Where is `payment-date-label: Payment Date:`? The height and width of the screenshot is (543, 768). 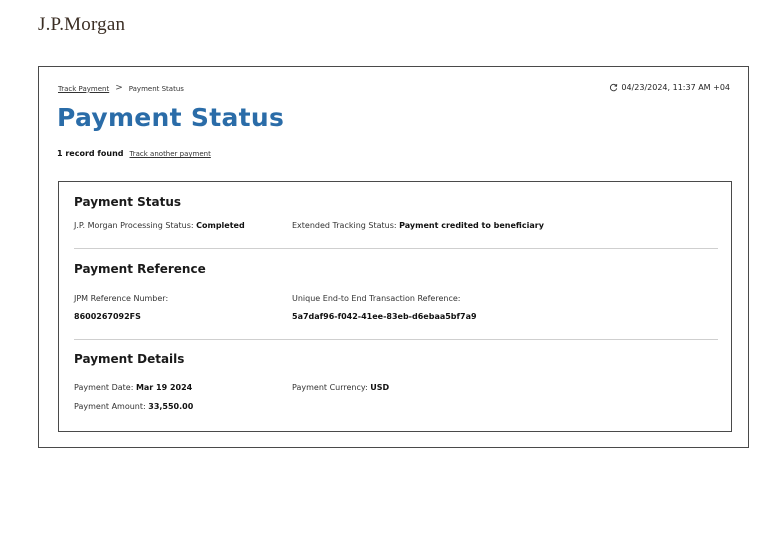 payment-date-label: Payment Date: is located at coordinates (104, 387).